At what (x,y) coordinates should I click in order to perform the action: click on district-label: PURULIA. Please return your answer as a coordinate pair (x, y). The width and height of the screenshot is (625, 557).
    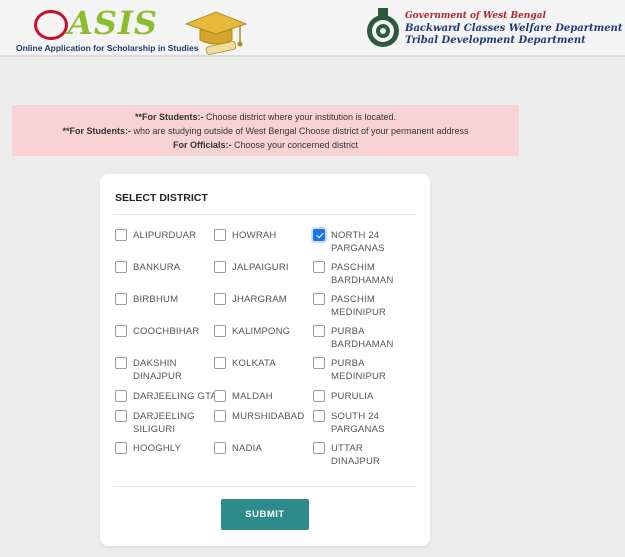
    Looking at the image, I should click on (352, 396).